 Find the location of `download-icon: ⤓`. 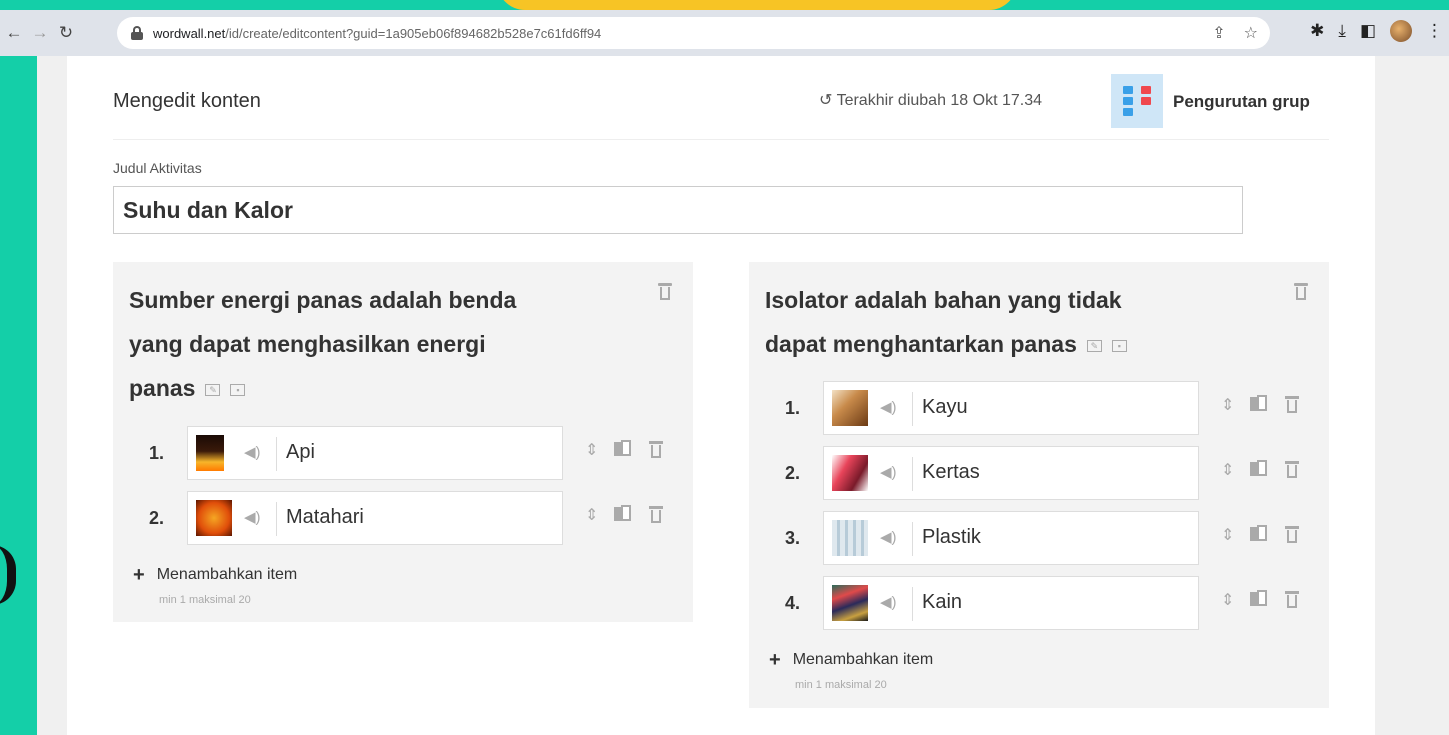

download-icon: ⤓ is located at coordinates (1342, 31).